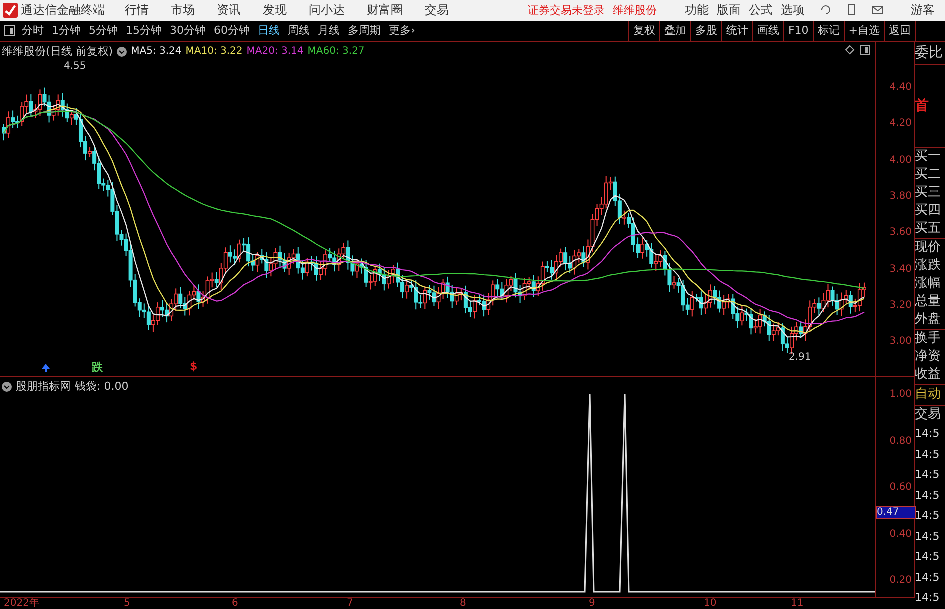 The height and width of the screenshot is (609, 945). Describe the element at coordinates (826, 10) in the screenshot. I see `refresh-icon` at that location.